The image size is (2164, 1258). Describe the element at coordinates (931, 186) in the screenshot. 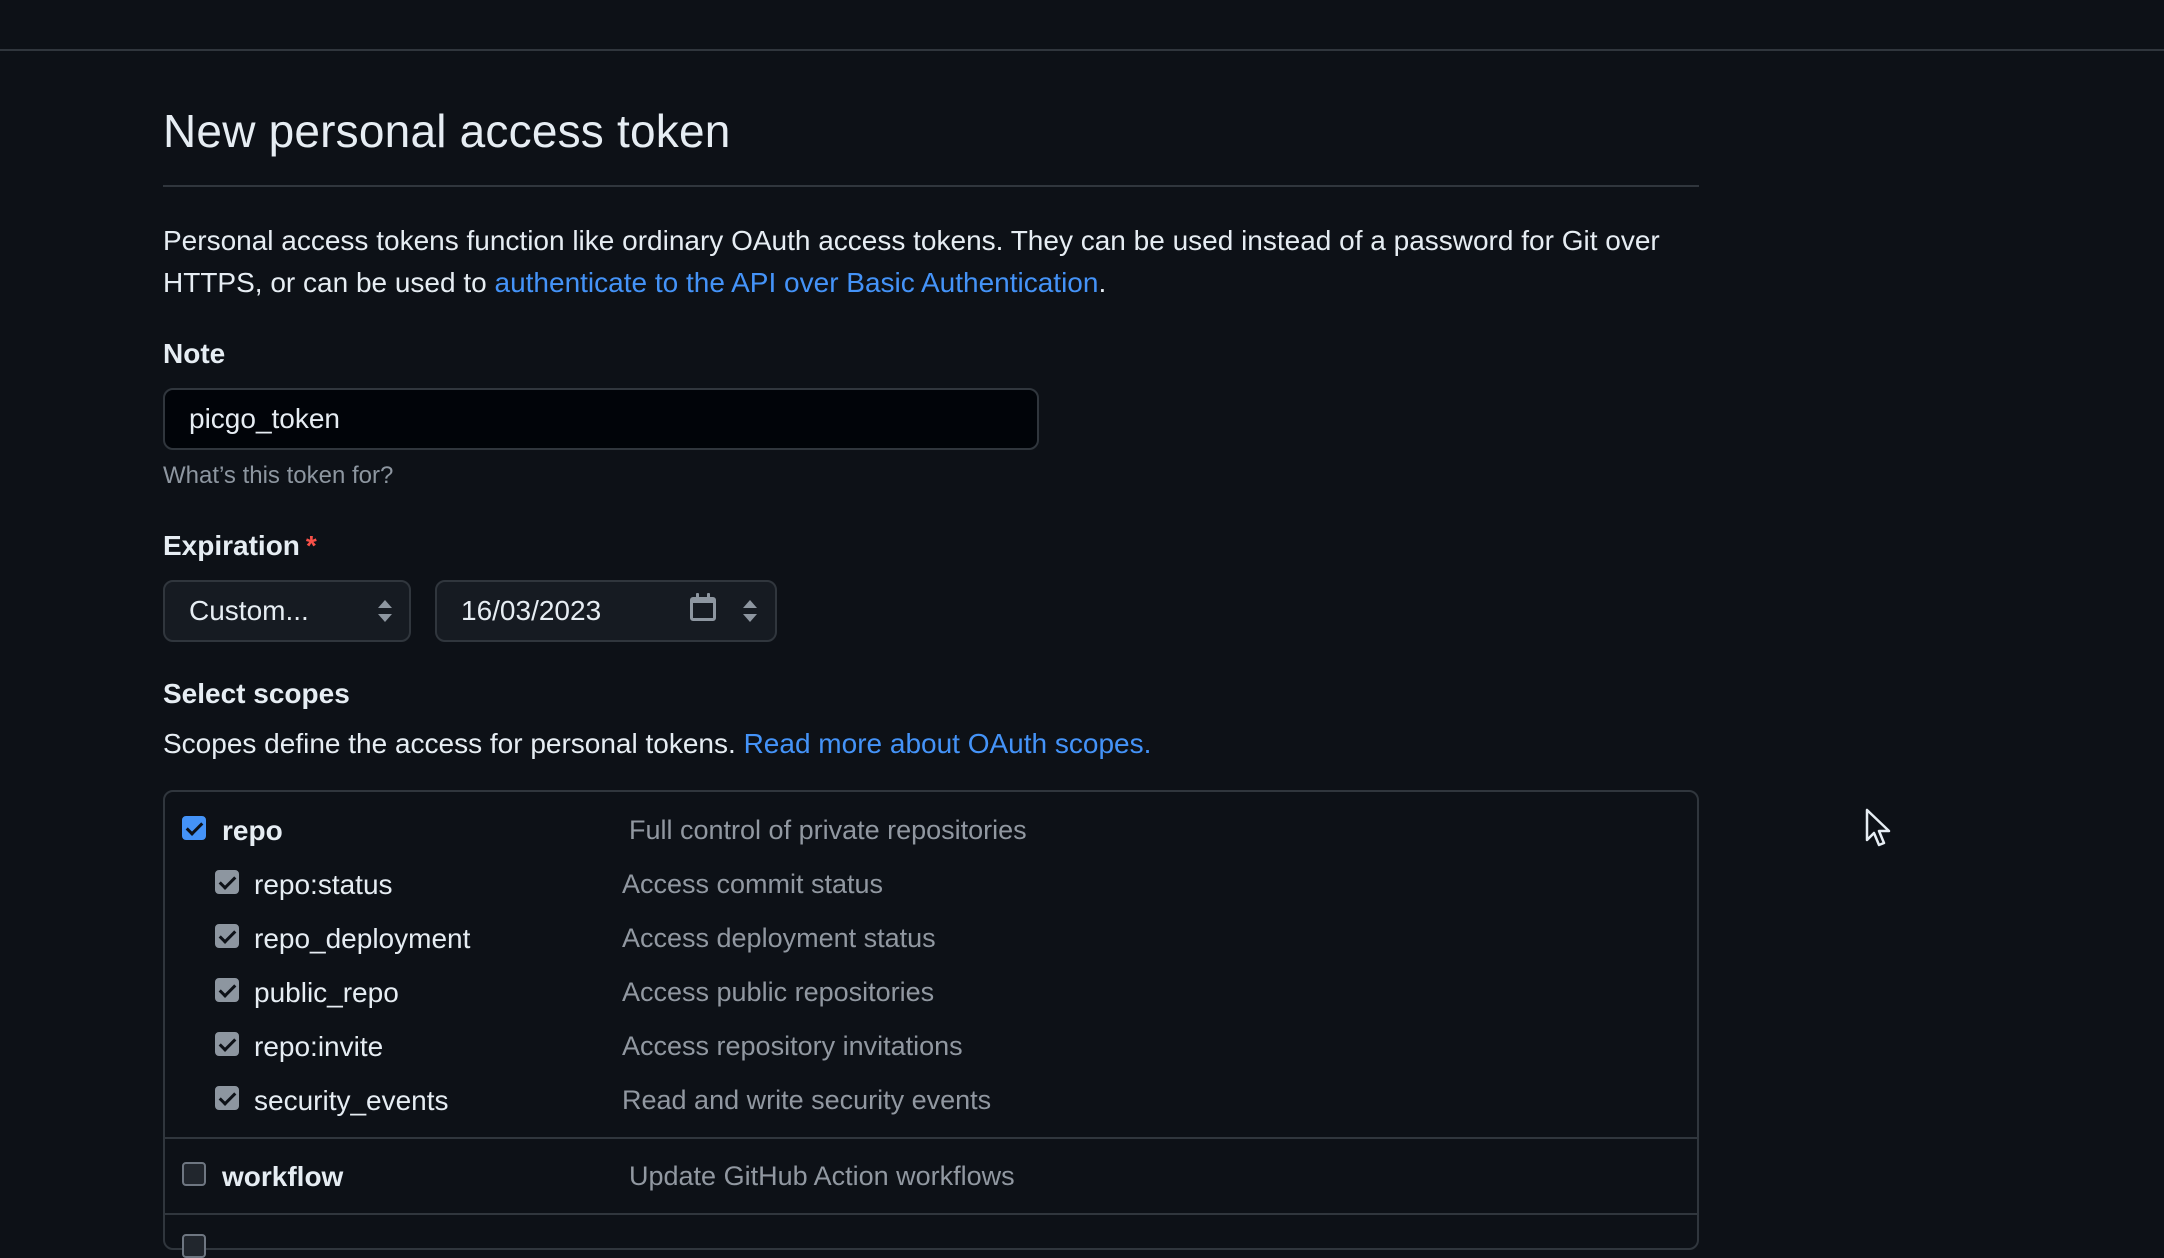

I see `title-divider` at that location.